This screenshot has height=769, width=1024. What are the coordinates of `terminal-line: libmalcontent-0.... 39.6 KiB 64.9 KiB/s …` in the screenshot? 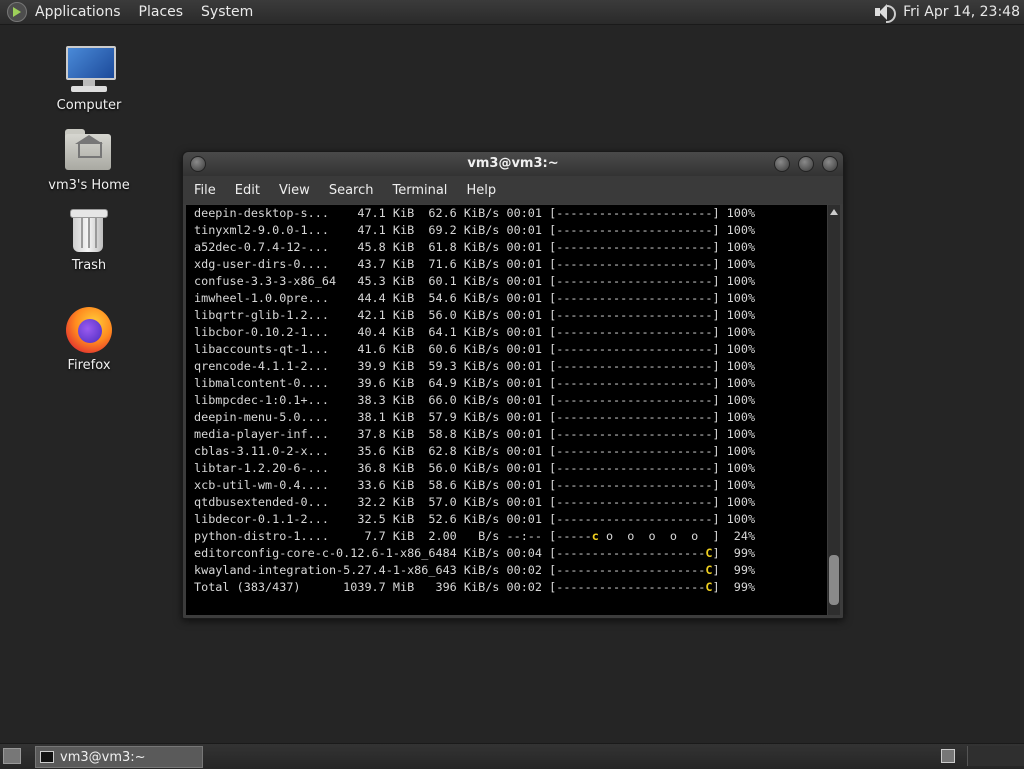 It's located at (475, 383).